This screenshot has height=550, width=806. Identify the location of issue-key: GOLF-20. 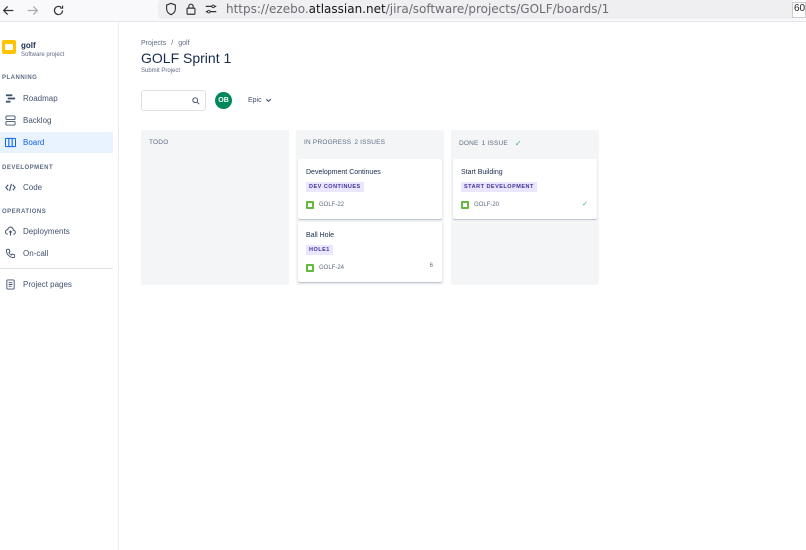
(487, 205).